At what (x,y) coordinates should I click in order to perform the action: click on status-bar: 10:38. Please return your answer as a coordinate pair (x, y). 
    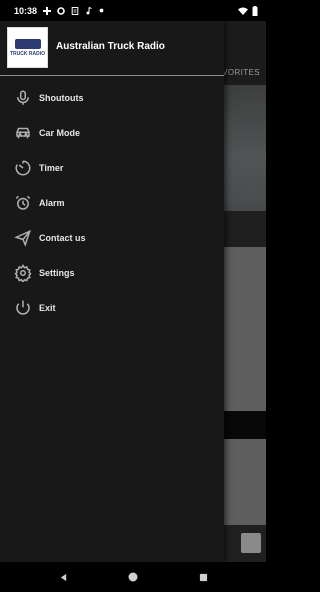
    Looking at the image, I should click on (133, 10).